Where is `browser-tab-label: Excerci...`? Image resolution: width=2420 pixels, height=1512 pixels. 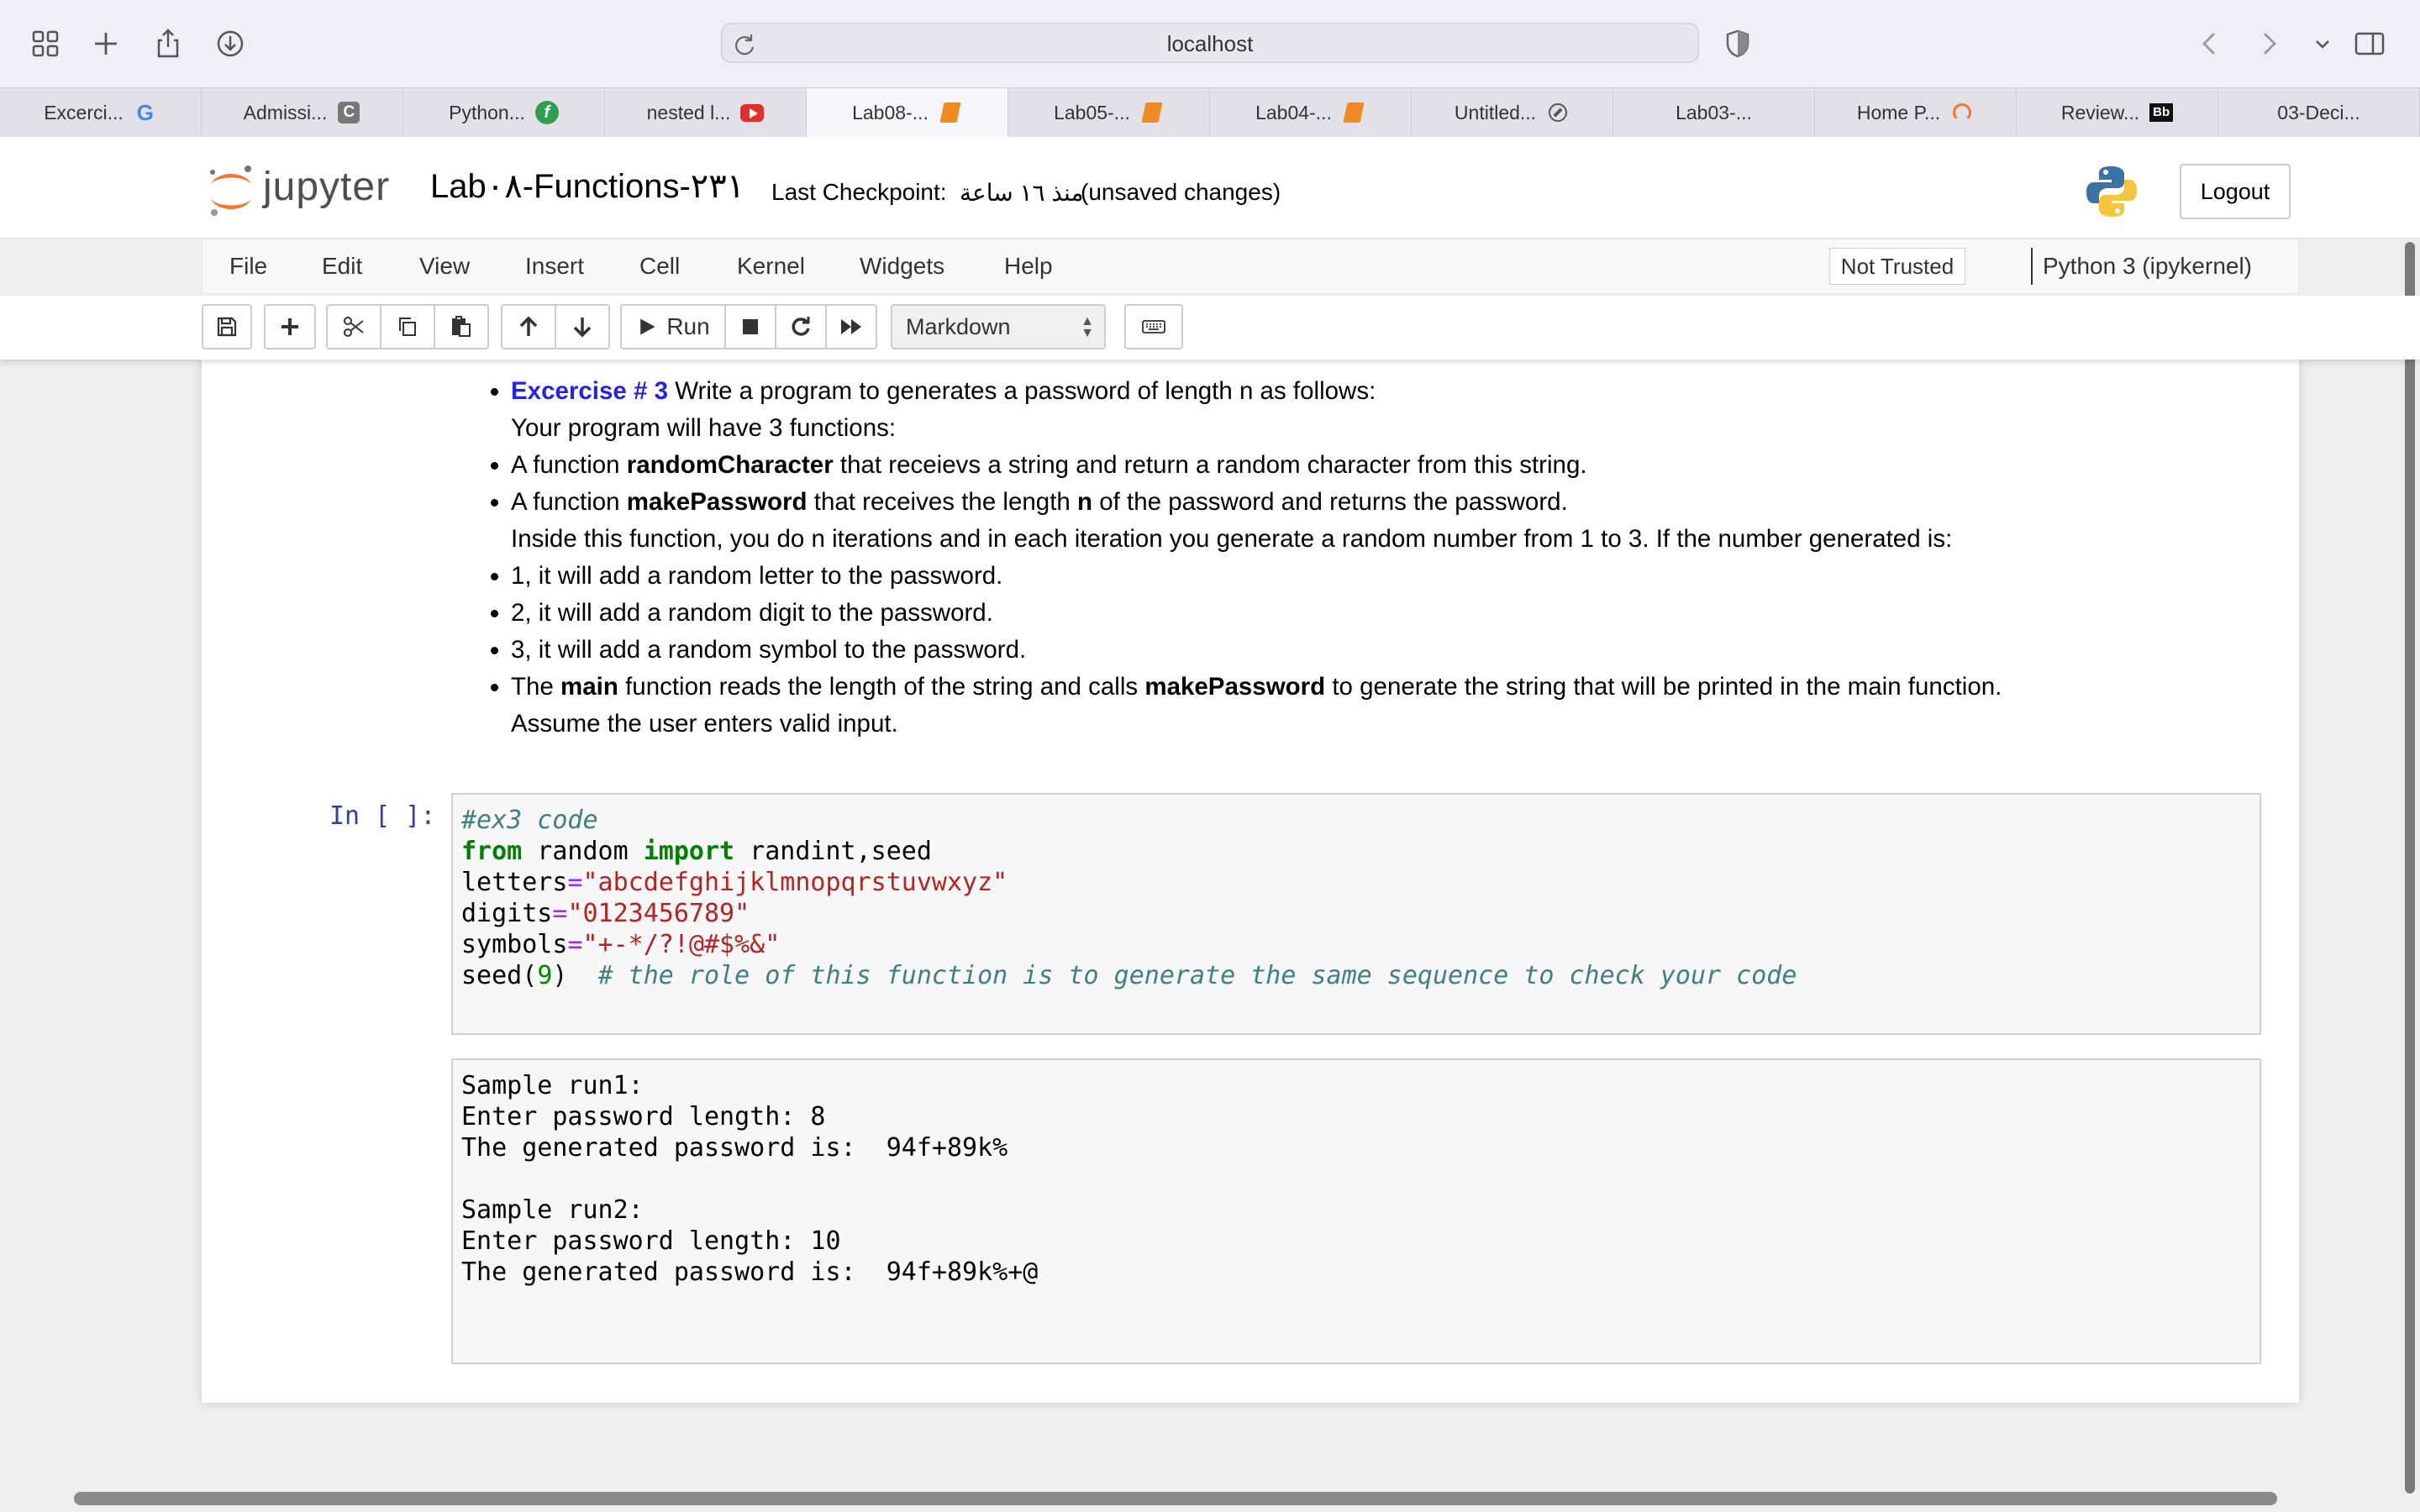
browser-tab-label: Excerci... is located at coordinates (84, 112).